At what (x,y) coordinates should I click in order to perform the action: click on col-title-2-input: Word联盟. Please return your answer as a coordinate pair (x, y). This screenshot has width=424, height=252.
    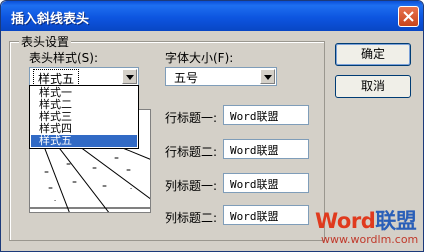
    Looking at the image, I should click on (266, 215).